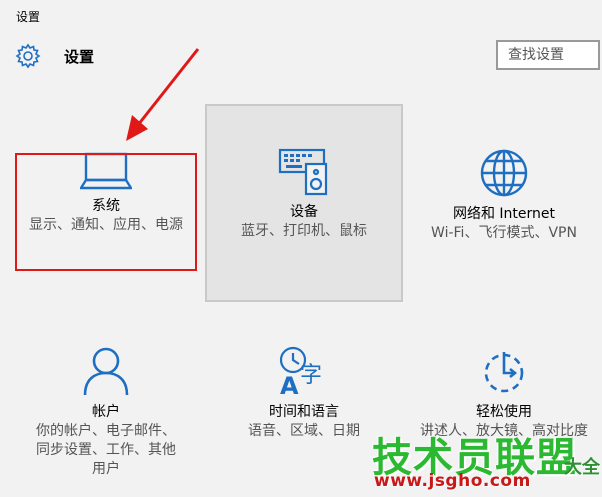  I want to click on svg-text: A, so click(289, 384).